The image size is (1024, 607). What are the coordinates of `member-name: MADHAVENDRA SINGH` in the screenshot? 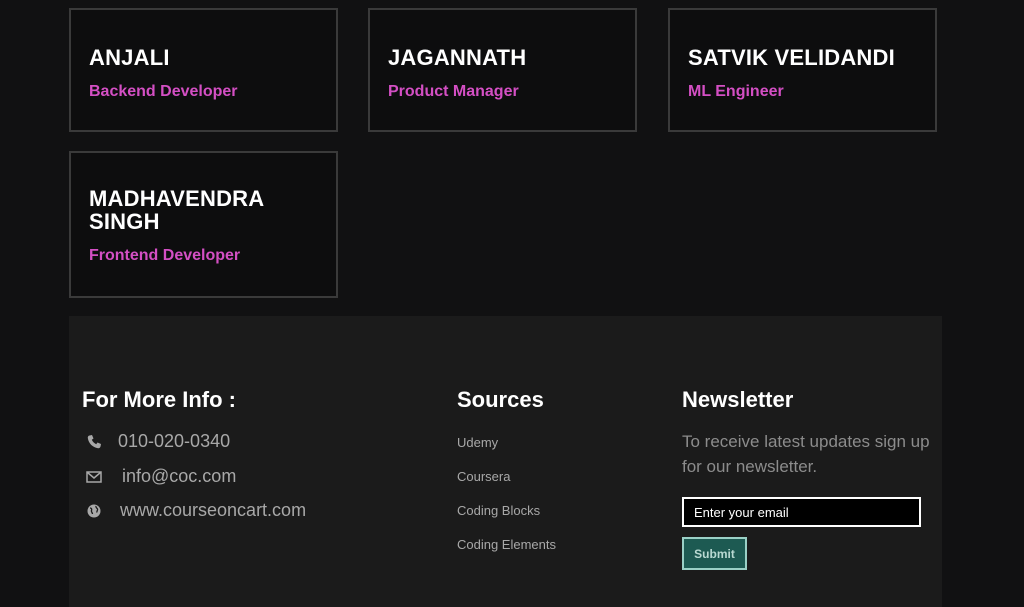 It's located at (176, 210).